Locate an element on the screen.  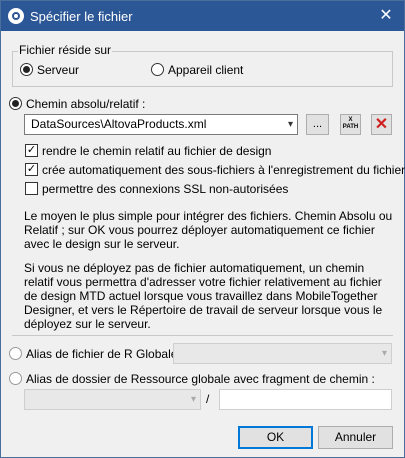
global-file-alias-combobox: ▾ is located at coordinates (282, 353).